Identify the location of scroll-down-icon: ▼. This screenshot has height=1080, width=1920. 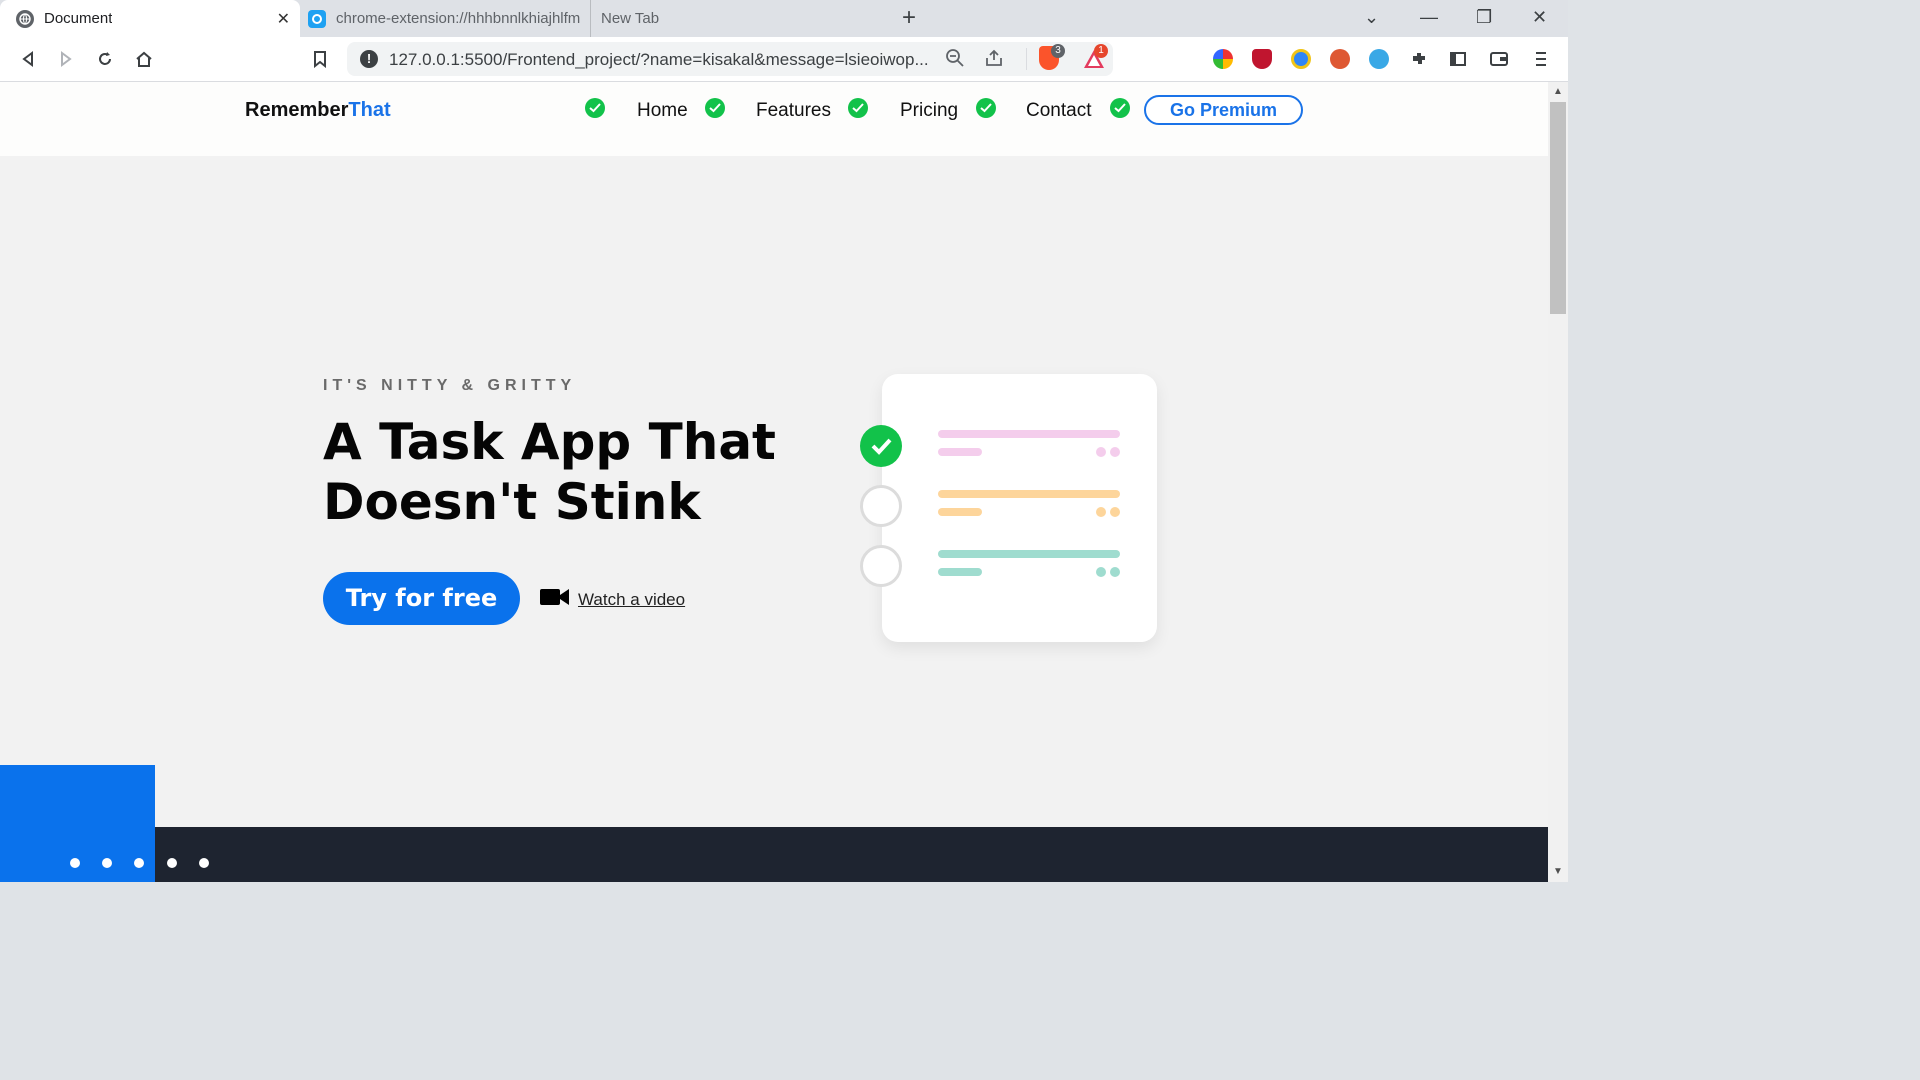
(1558, 871).